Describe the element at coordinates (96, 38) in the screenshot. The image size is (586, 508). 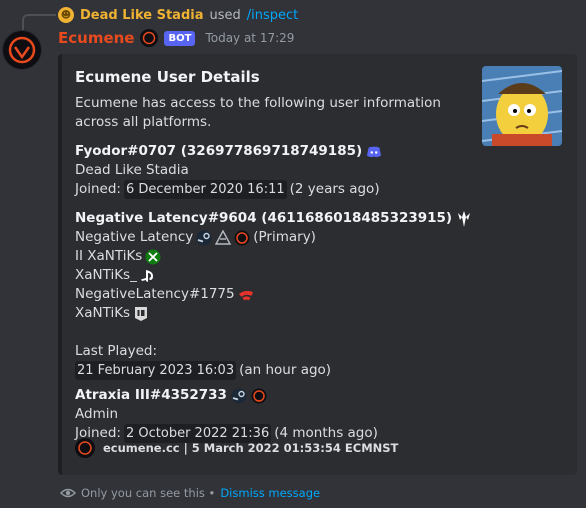
I see `bot-username: Ecumene` at that location.